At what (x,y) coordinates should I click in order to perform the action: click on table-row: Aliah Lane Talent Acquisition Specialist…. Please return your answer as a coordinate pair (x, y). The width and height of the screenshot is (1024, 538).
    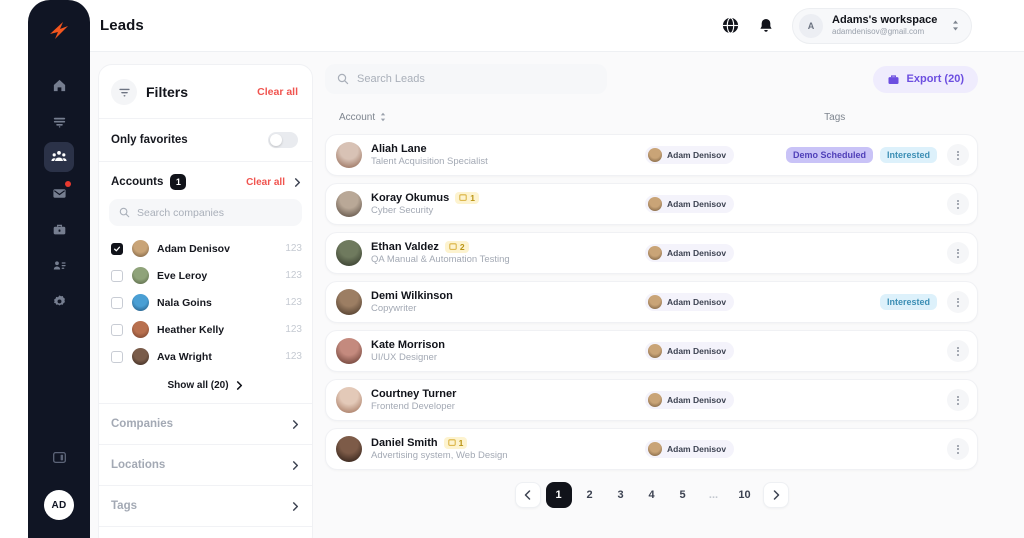
    Looking at the image, I should click on (651, 155).